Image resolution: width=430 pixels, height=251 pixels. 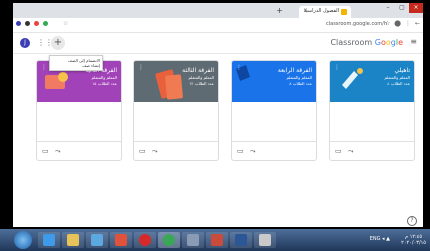 I want to click on taskbar-opera, so click(x=145, y=240).